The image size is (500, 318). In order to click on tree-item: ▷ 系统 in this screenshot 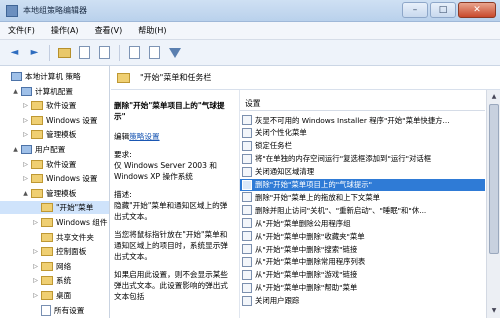, I will do `click(54, 280)`.